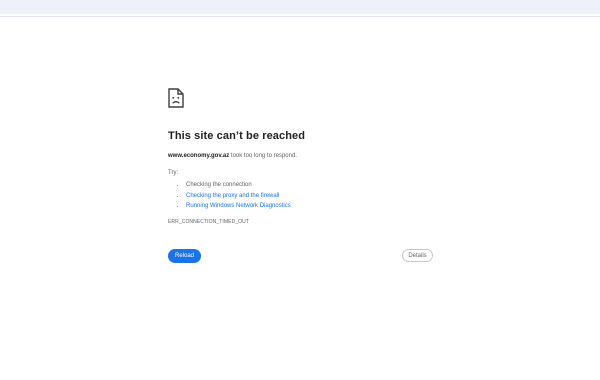 The image size is (600, 380). I want to click on error-title: This site can’t be reached, so click(237, 136).